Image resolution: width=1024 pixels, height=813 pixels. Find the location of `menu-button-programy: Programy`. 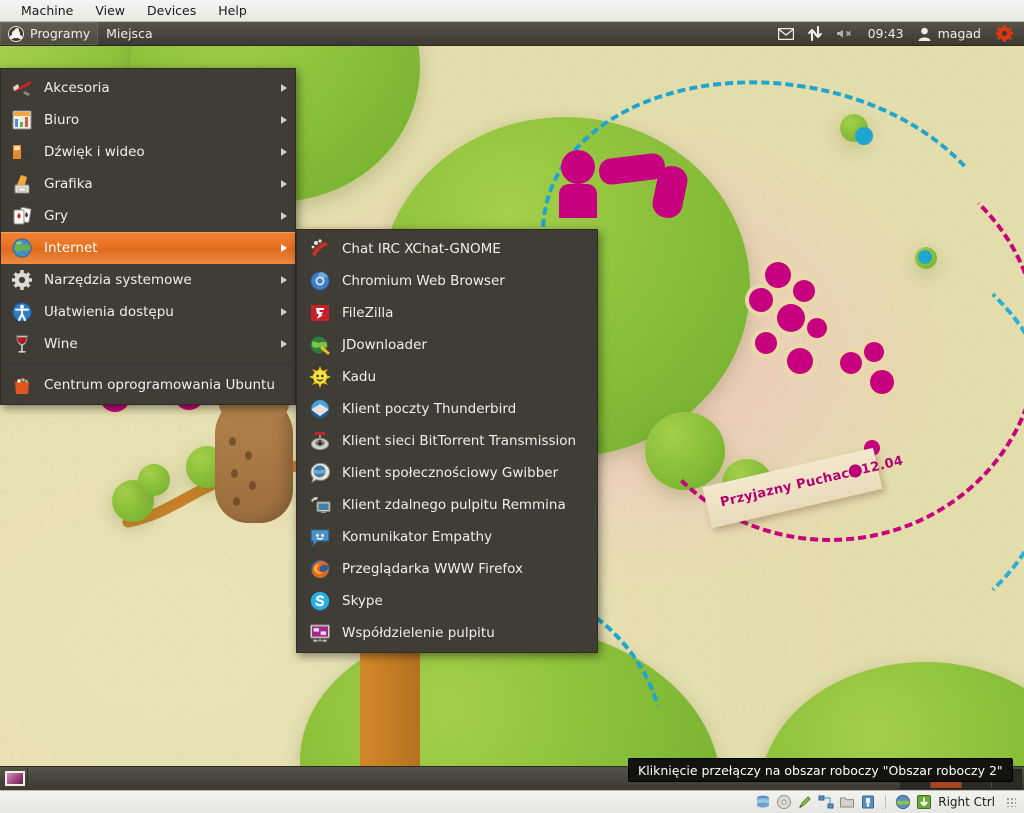

menu-button-programy: Programy is located at coordinates (49, 33).